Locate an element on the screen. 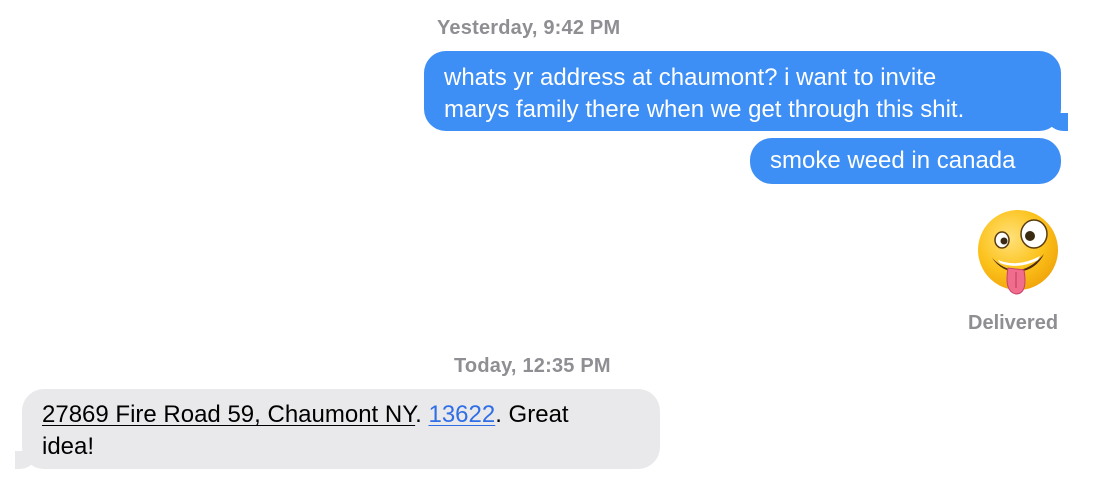  sent-message-bubble-2: smoke weed in canada is located at coordinates (905, 161).